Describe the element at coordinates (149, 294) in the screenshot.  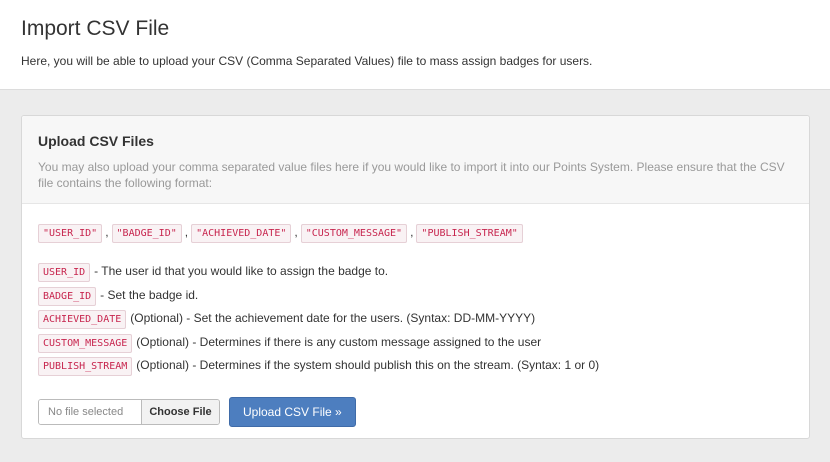
I see `field-text: - Set the badge id.` at that location.